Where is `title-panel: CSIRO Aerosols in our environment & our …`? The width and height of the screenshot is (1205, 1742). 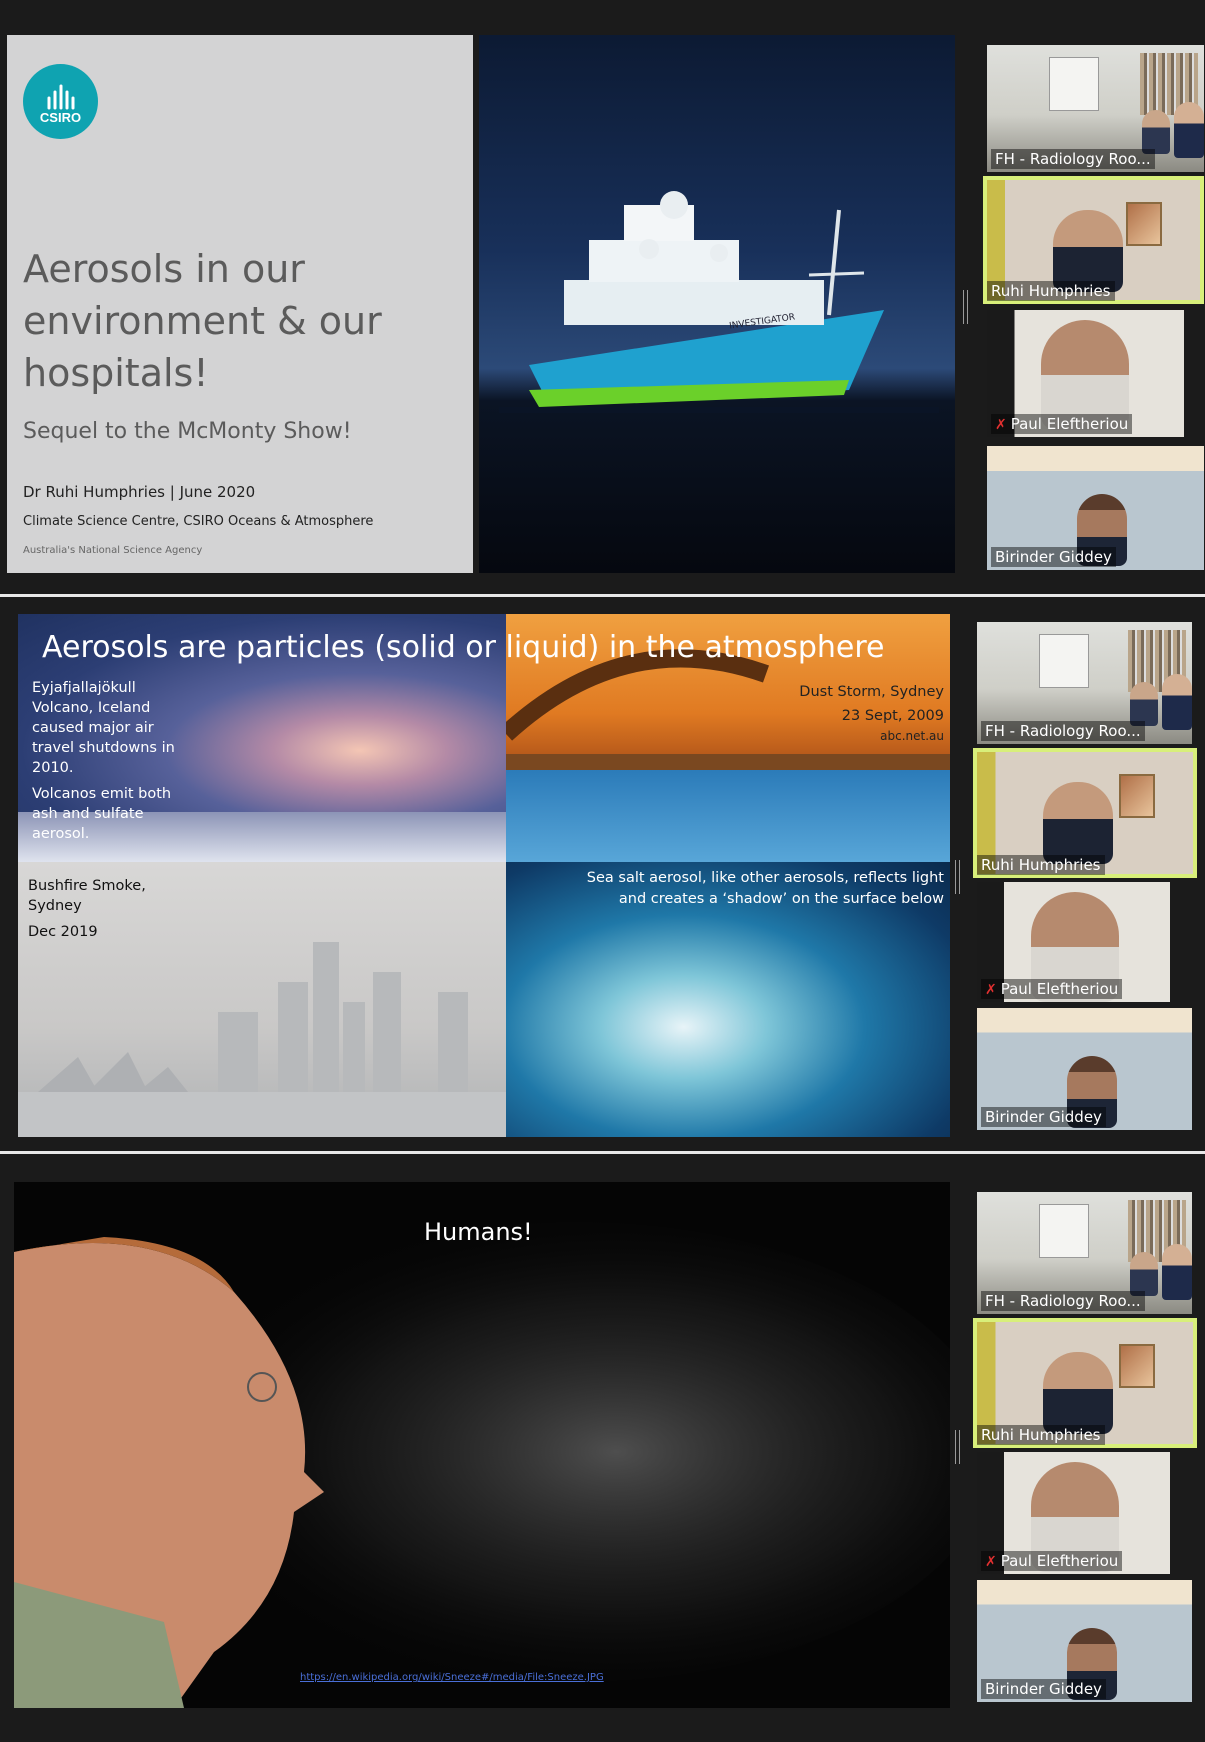 title-panel: CSIRO Aerosols in our environment & our … is located at coordinates (240, 304).